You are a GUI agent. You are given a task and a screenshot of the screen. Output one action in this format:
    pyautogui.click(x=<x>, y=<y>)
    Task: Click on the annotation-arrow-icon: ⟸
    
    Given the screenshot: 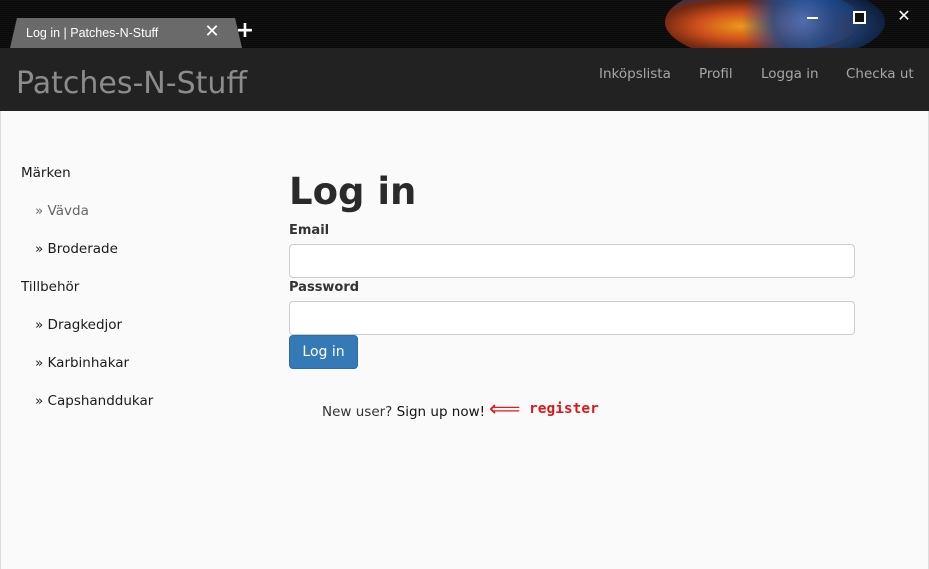 What is the action you would take?
    pyautogui.click(x=505, y=409)
    